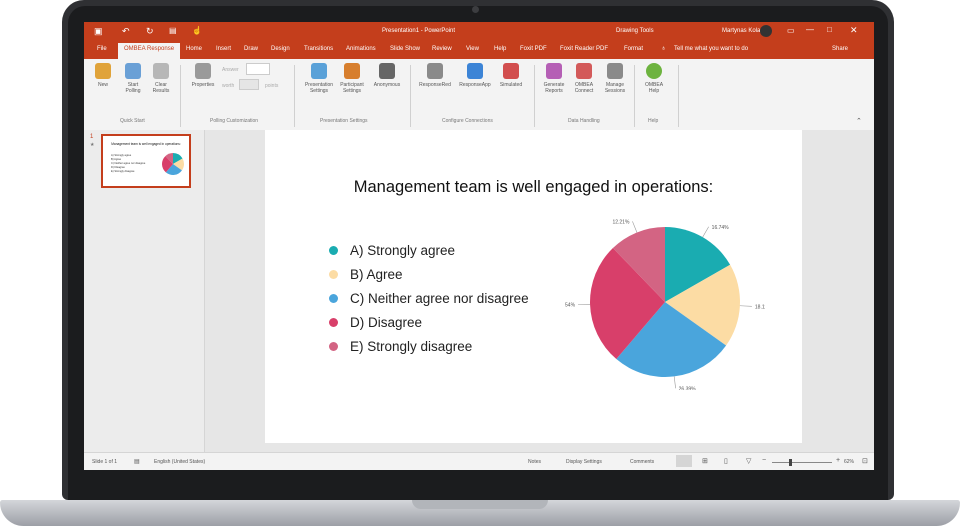  I want to click on tab-help: Help, so click(500, 49).